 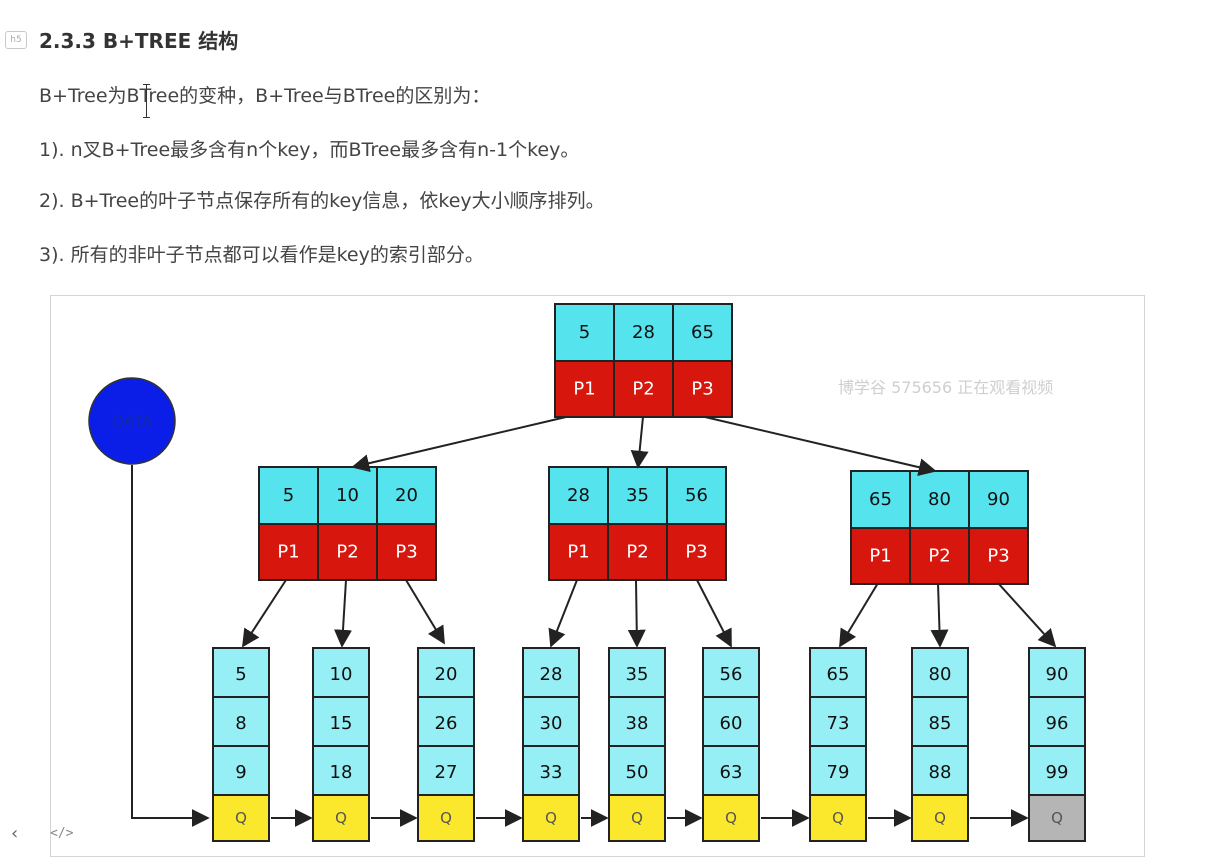 What do you see at coordinates (446, 818) in the screenshot?
I see `leaf-3-pointer-label: Q` at bounding box center [446, 818].